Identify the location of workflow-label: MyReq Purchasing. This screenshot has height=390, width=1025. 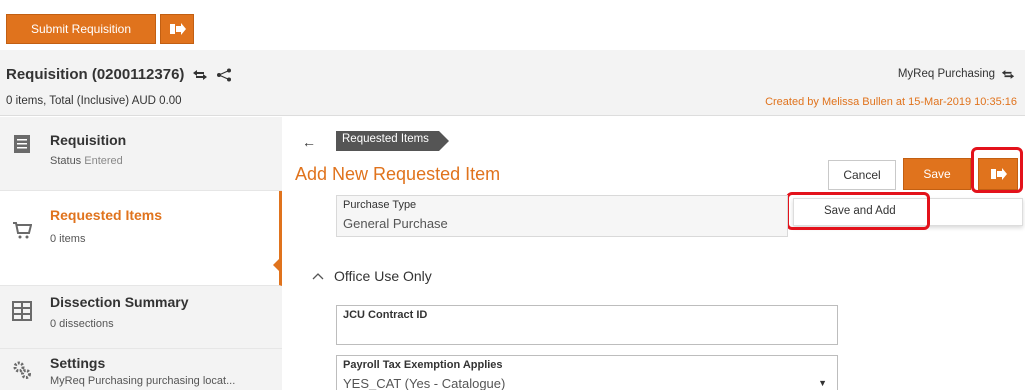
(956, 74).